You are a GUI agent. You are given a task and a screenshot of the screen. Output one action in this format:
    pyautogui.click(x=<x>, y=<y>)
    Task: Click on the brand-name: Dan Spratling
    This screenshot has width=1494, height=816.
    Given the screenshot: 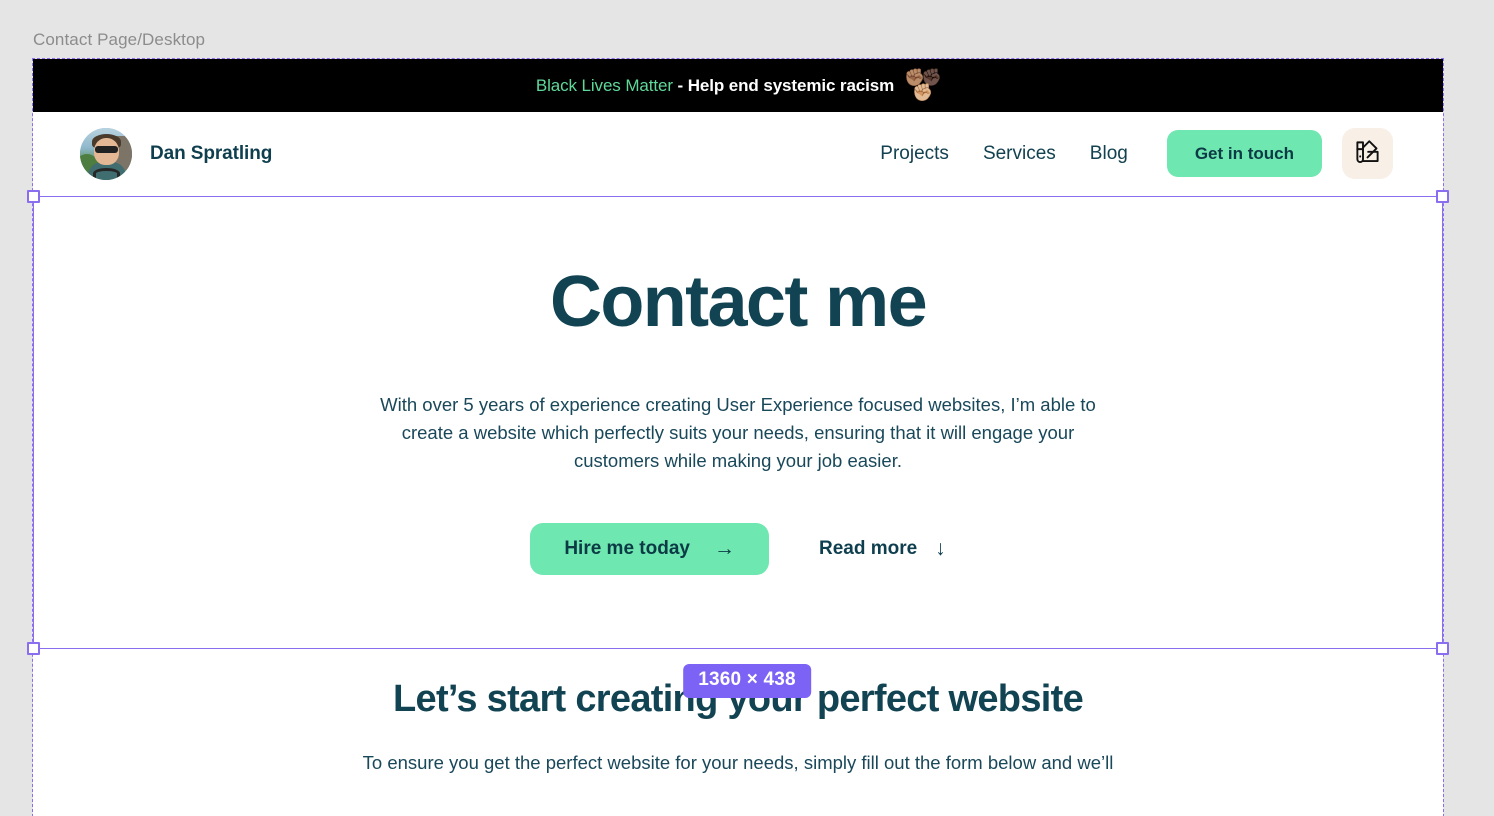 What is the action you would take?
    pyautogui.click(x=211, y=153)
    